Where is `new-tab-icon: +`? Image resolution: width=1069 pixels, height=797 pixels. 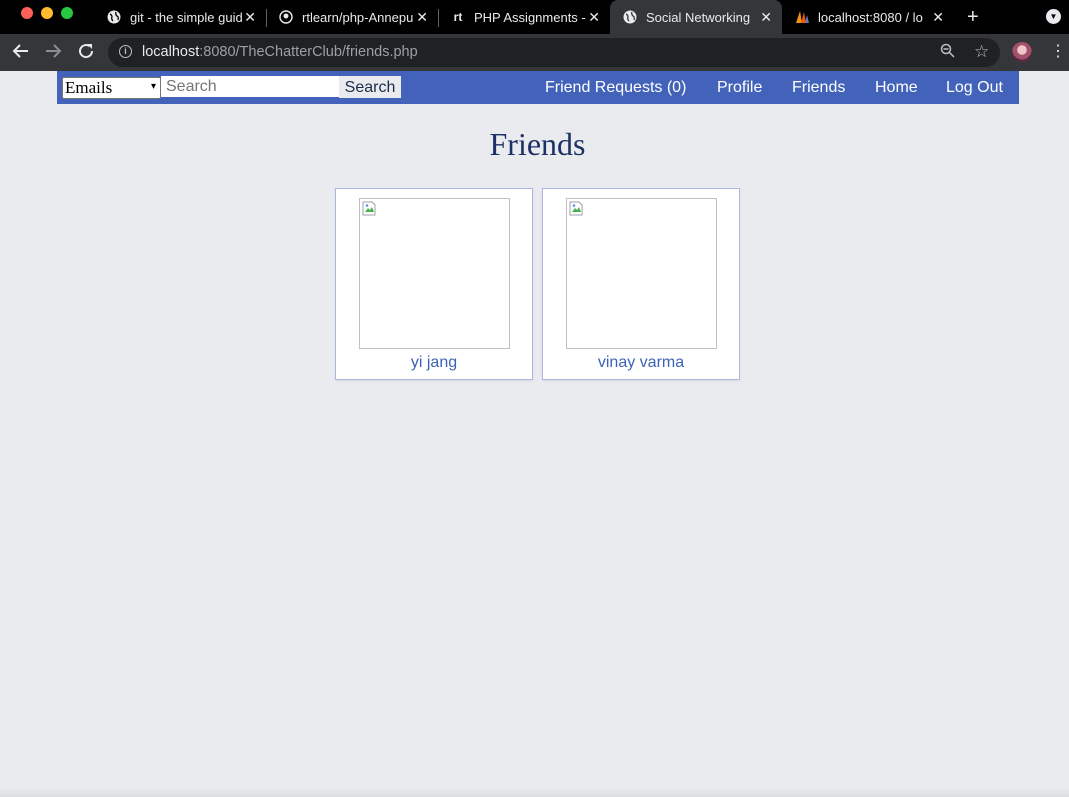 new-tab-icon: + is located at coordinates (973, 17).